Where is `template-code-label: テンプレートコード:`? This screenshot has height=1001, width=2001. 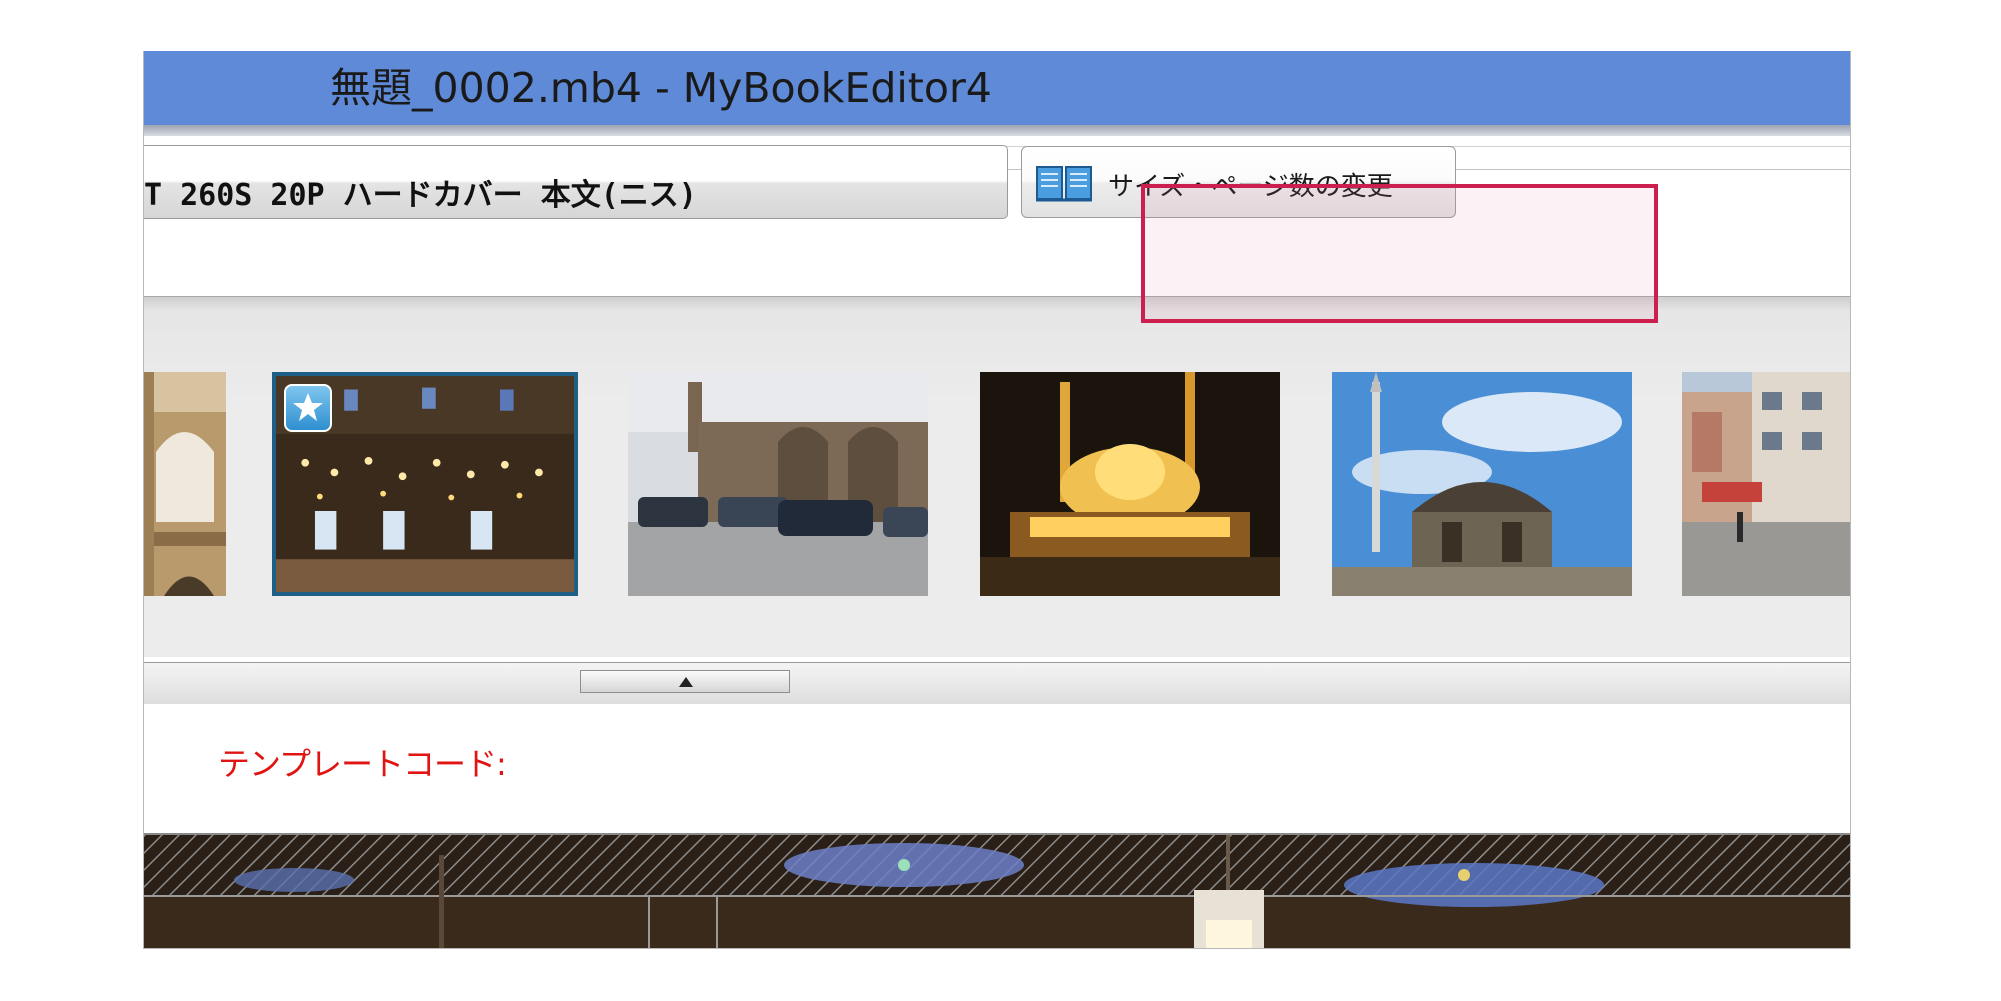
template-code-label: テンプレートコード: is located at coordinates (362, 764).